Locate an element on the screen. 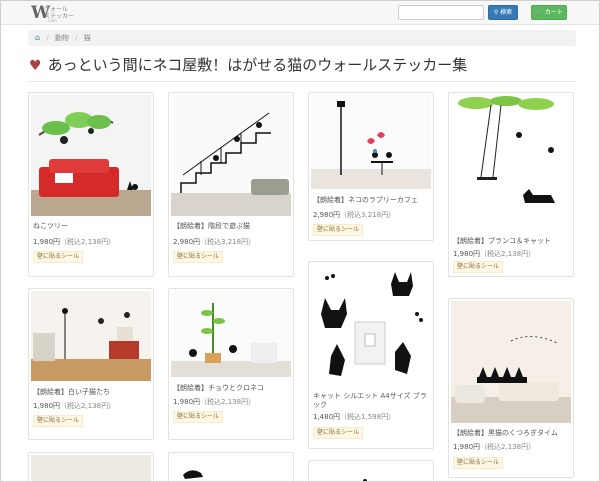 This screenshot has width=600, height=482. product-image-cat-tree is located at coordinates (91, 155).